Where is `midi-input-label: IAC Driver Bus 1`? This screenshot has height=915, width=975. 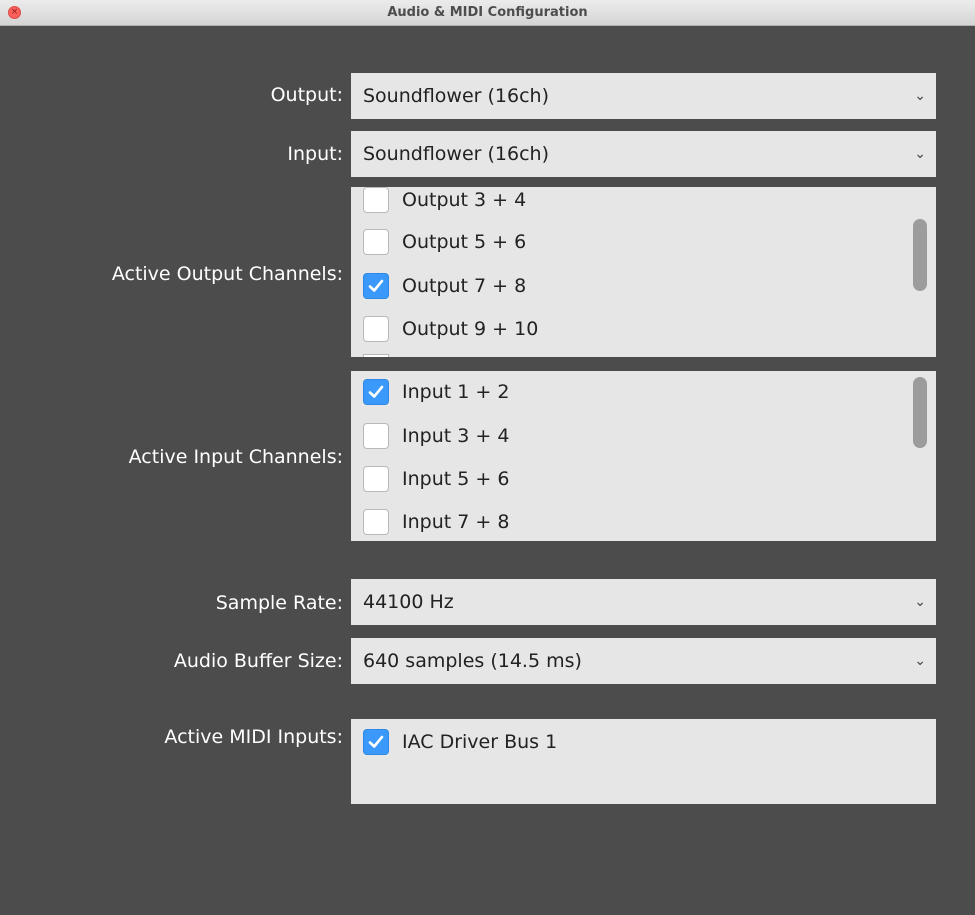
midi-input-label: IAC Driver Bus 1 is located at coordinates (480, 742).